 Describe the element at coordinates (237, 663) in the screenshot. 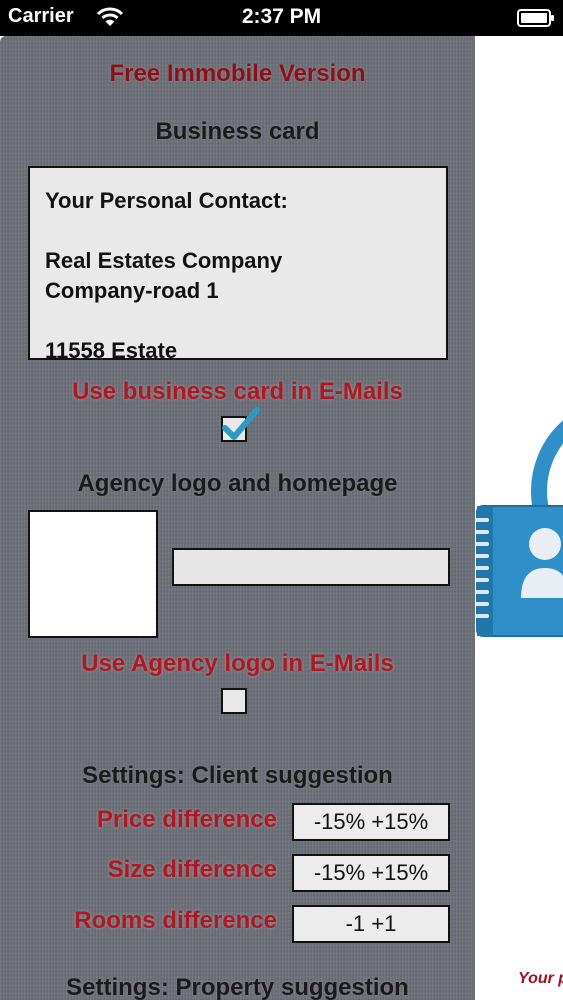

I see `use-agency-logo-label: Use Agency logo in E-Mails` at that location.